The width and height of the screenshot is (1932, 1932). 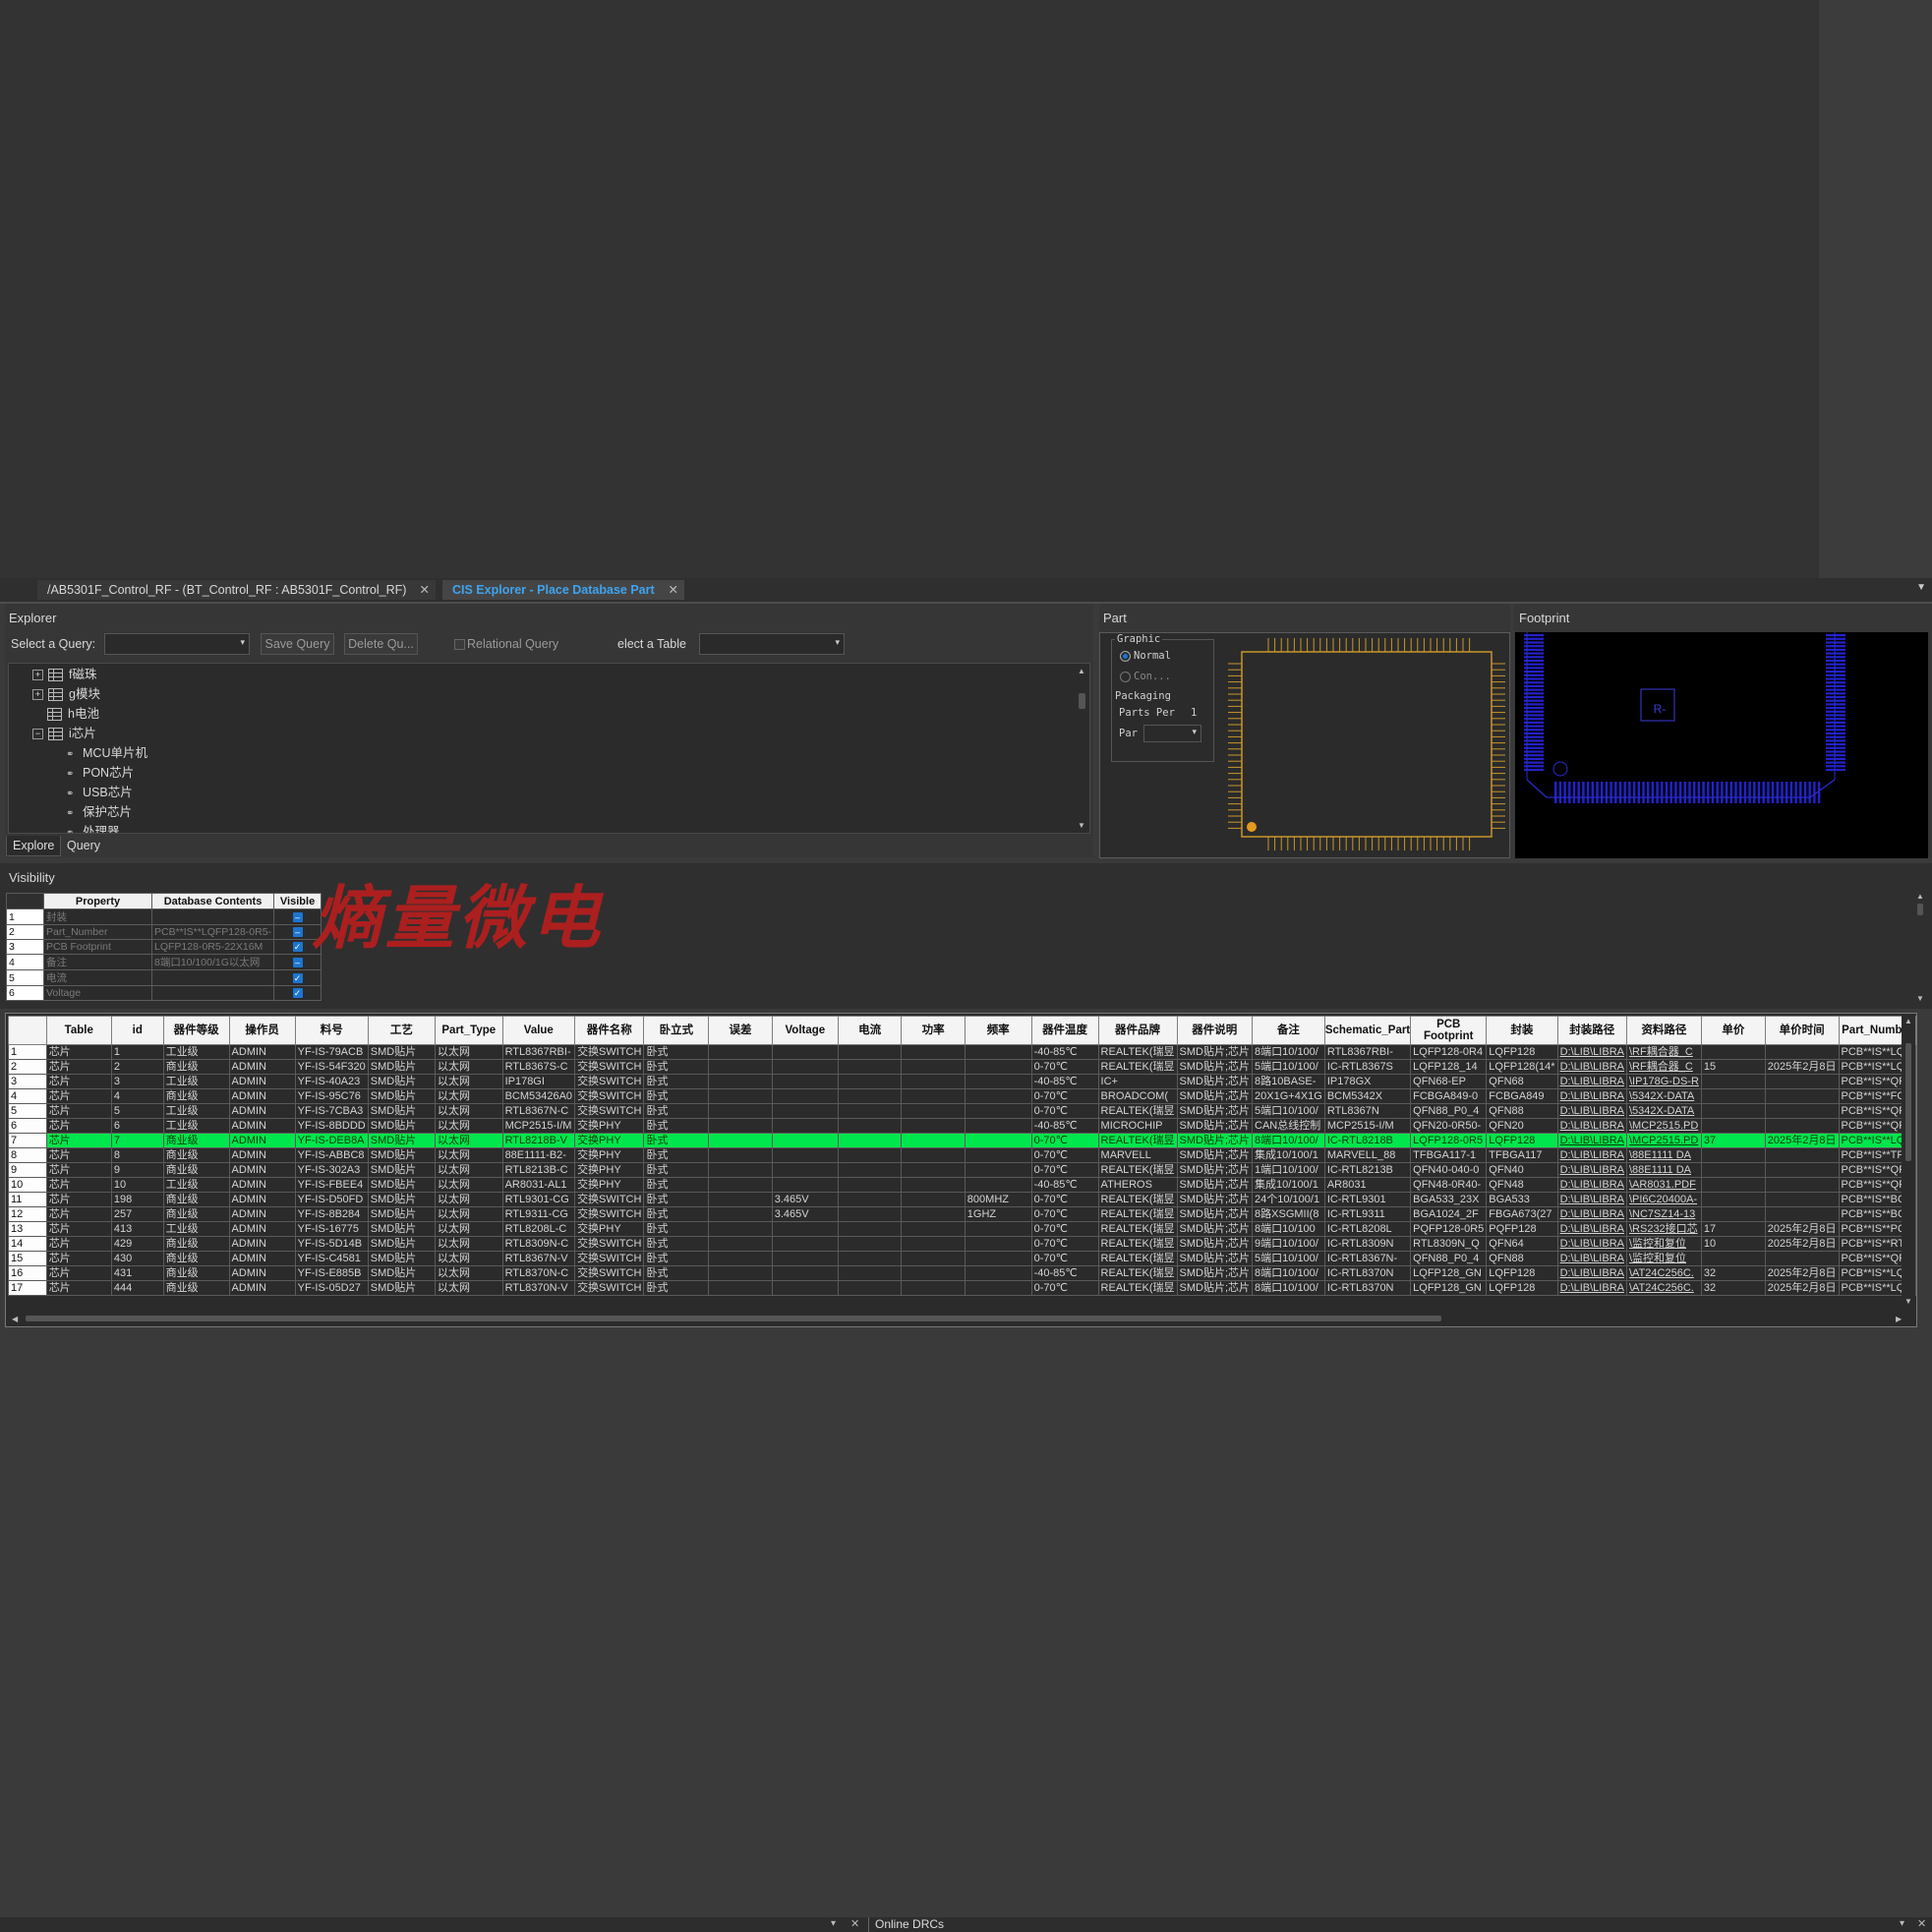 What do you see at coordinates (1137, 1155) in the screenshot?
I see `table-cell: MARVELL` at bounding box center [1137, 1155].